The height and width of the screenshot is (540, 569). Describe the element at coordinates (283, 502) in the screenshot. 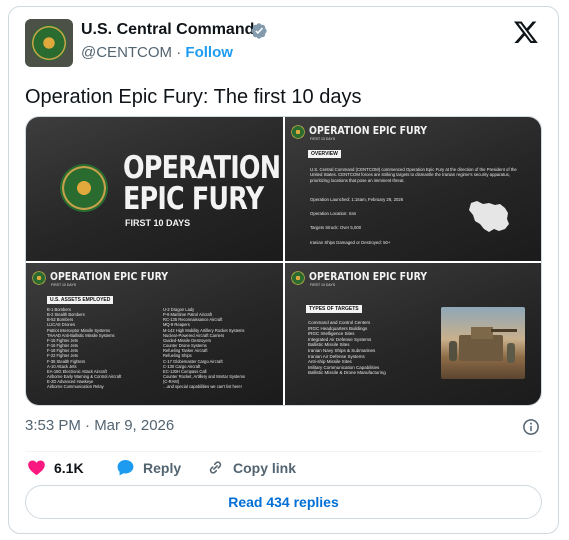

I see `read-replies-button: Read 434 replies` at that location.